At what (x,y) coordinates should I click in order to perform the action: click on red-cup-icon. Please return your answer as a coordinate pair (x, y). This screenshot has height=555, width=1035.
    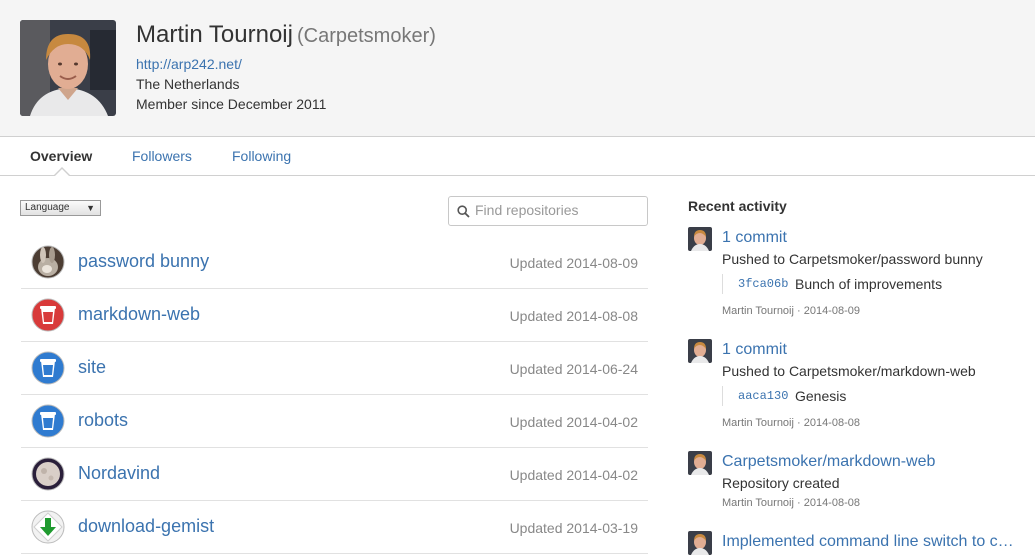
    Looking at the image, I should click on (48, 315).